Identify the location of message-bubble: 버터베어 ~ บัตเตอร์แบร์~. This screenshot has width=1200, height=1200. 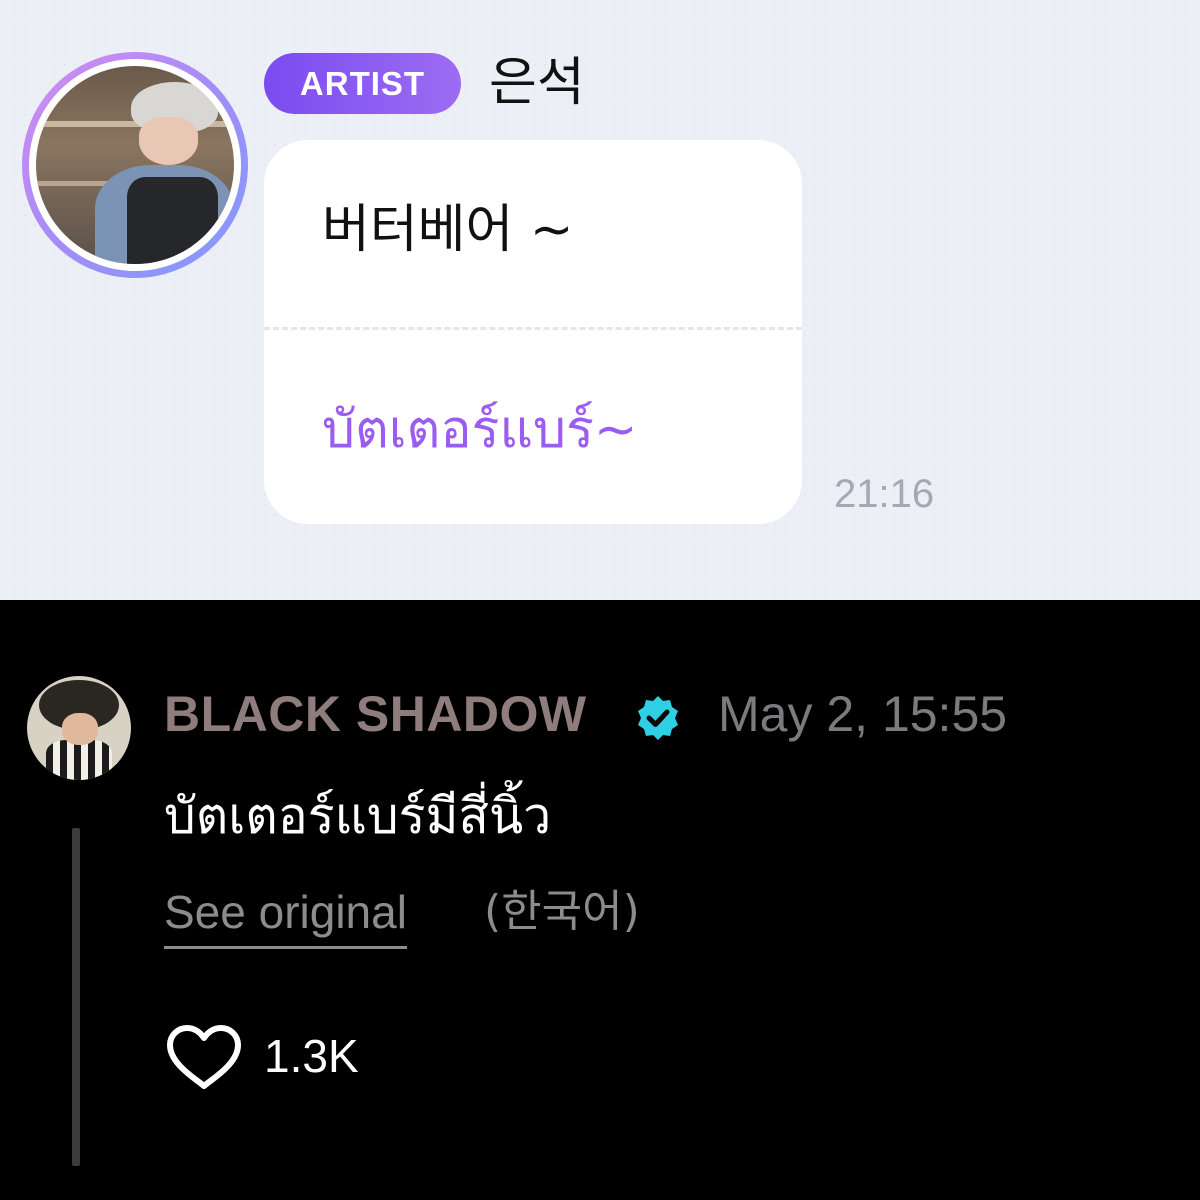
(533, 332).